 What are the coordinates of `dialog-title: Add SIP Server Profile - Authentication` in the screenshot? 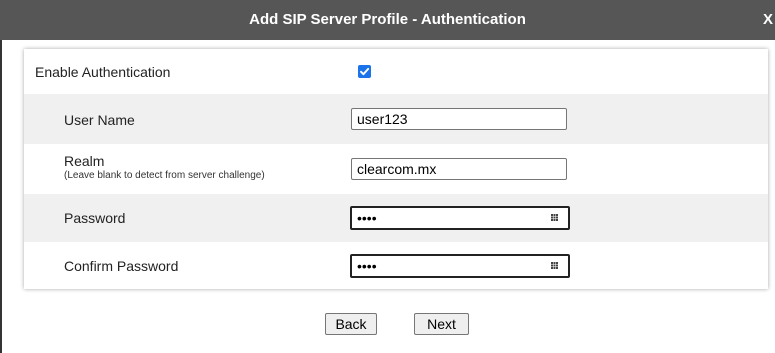 It's located at (387, 19).